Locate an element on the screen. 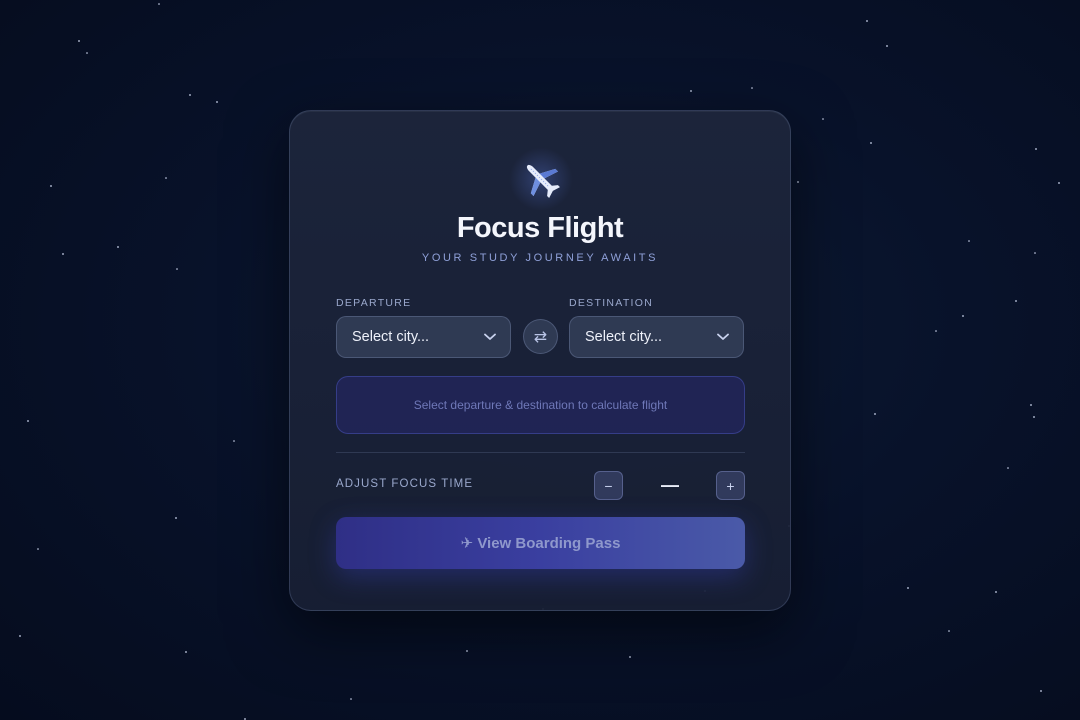 This screenshot has width=1080, height=720. increment-focus-button: + is located at coordinates (730, 485).